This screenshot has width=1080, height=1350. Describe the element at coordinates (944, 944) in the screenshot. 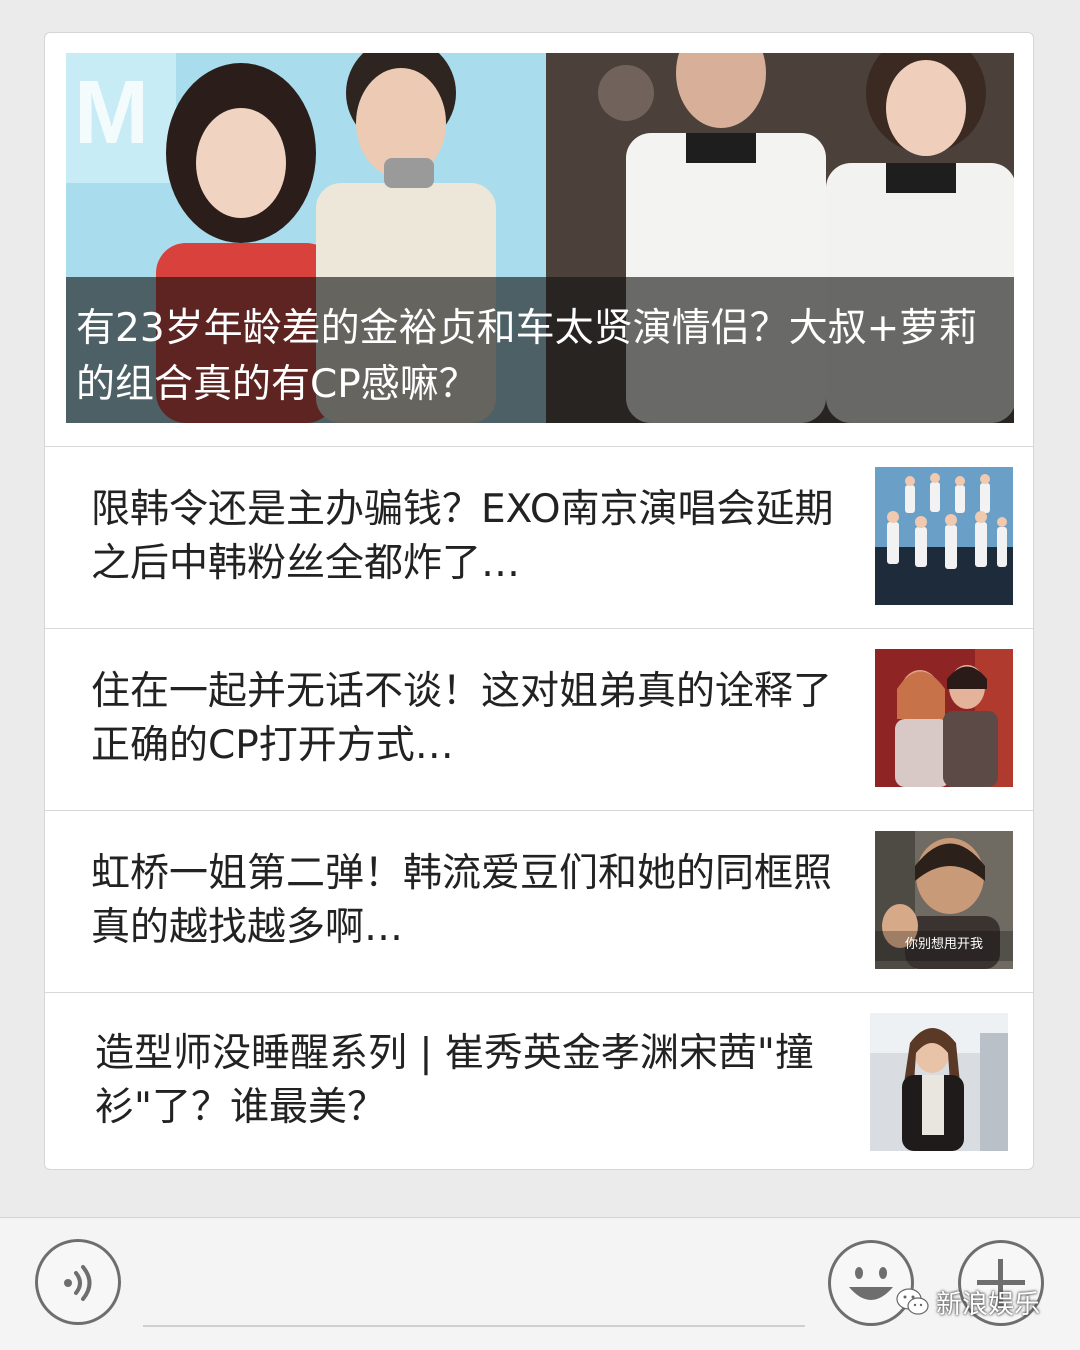

I see `thumb-caption: 你别想甩开我` at that location.